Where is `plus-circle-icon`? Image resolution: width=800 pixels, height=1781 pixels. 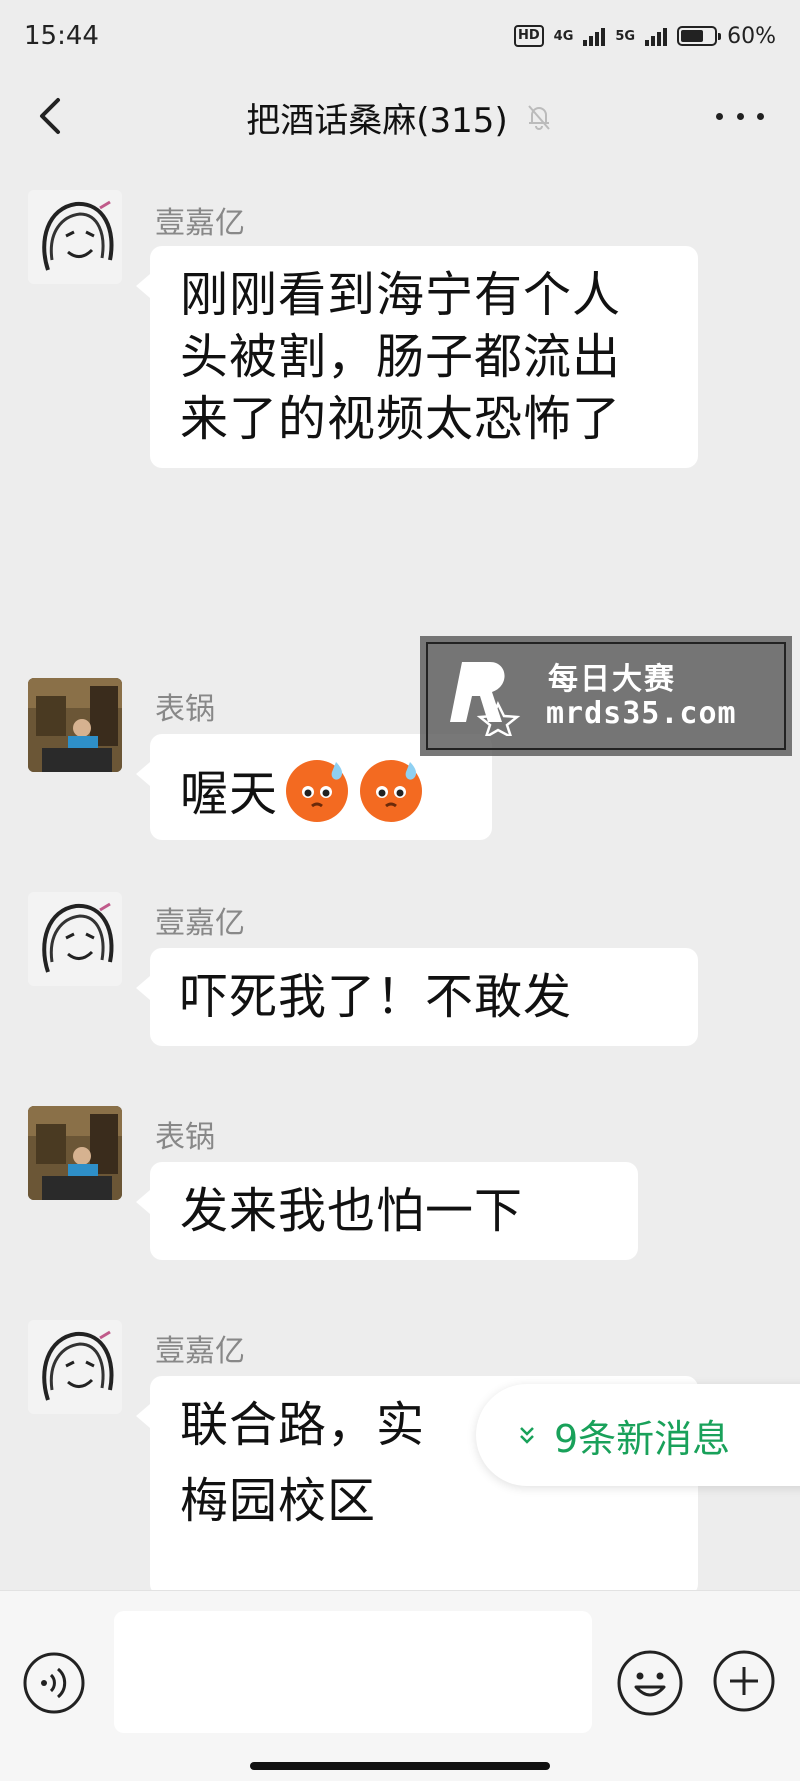
plus-circle-icon is located at coordinates (744, 1681).